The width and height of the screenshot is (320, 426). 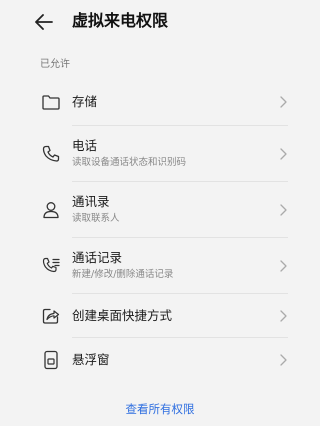 I want to click on permission-row-floating-window: 悬浮窗, so click(x=166, y=360).